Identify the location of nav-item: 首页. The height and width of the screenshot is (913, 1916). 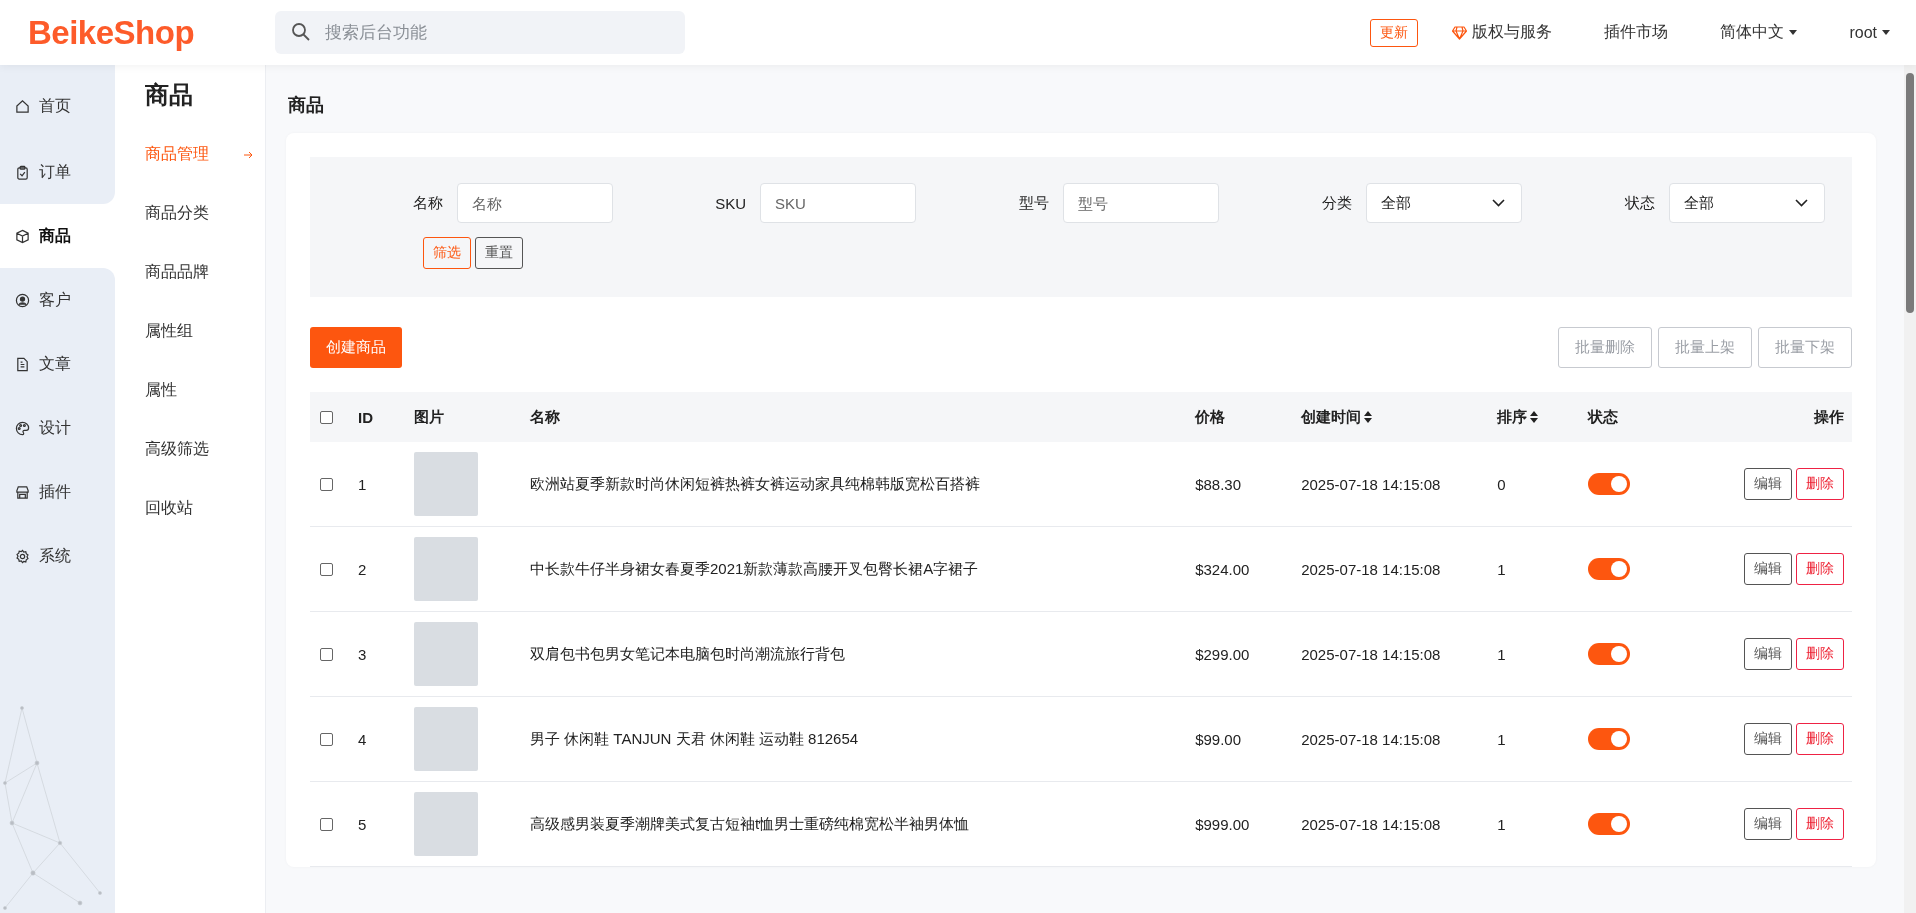
(57, 102).